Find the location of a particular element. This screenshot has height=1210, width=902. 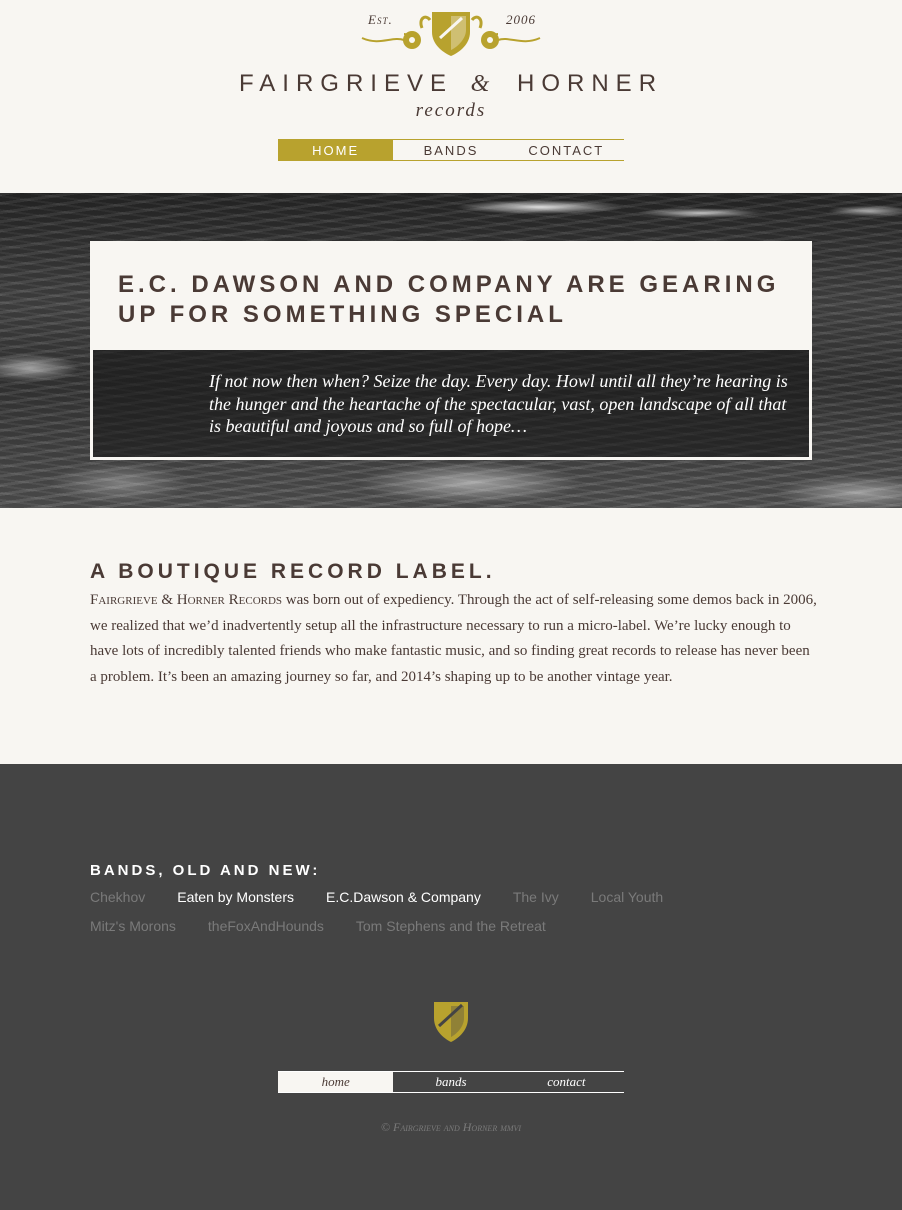

nav-bands: BANDS is located at coordinates (450, 150).